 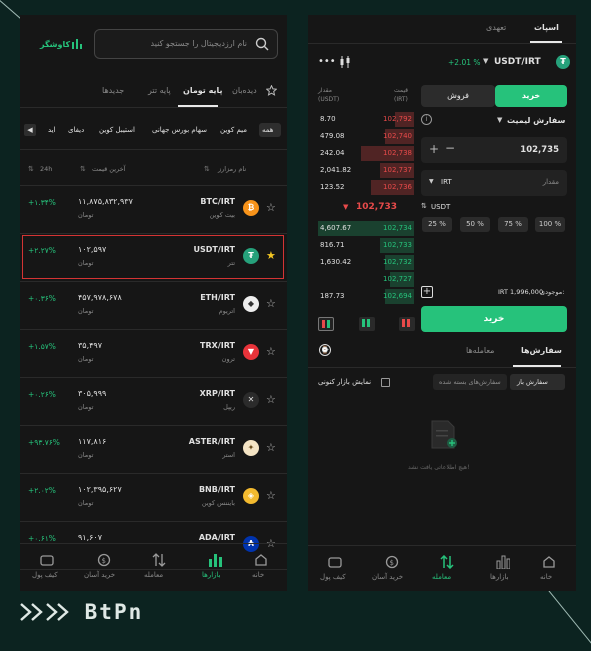 I want to click on info-icon: i, so click(x=426, y=119).